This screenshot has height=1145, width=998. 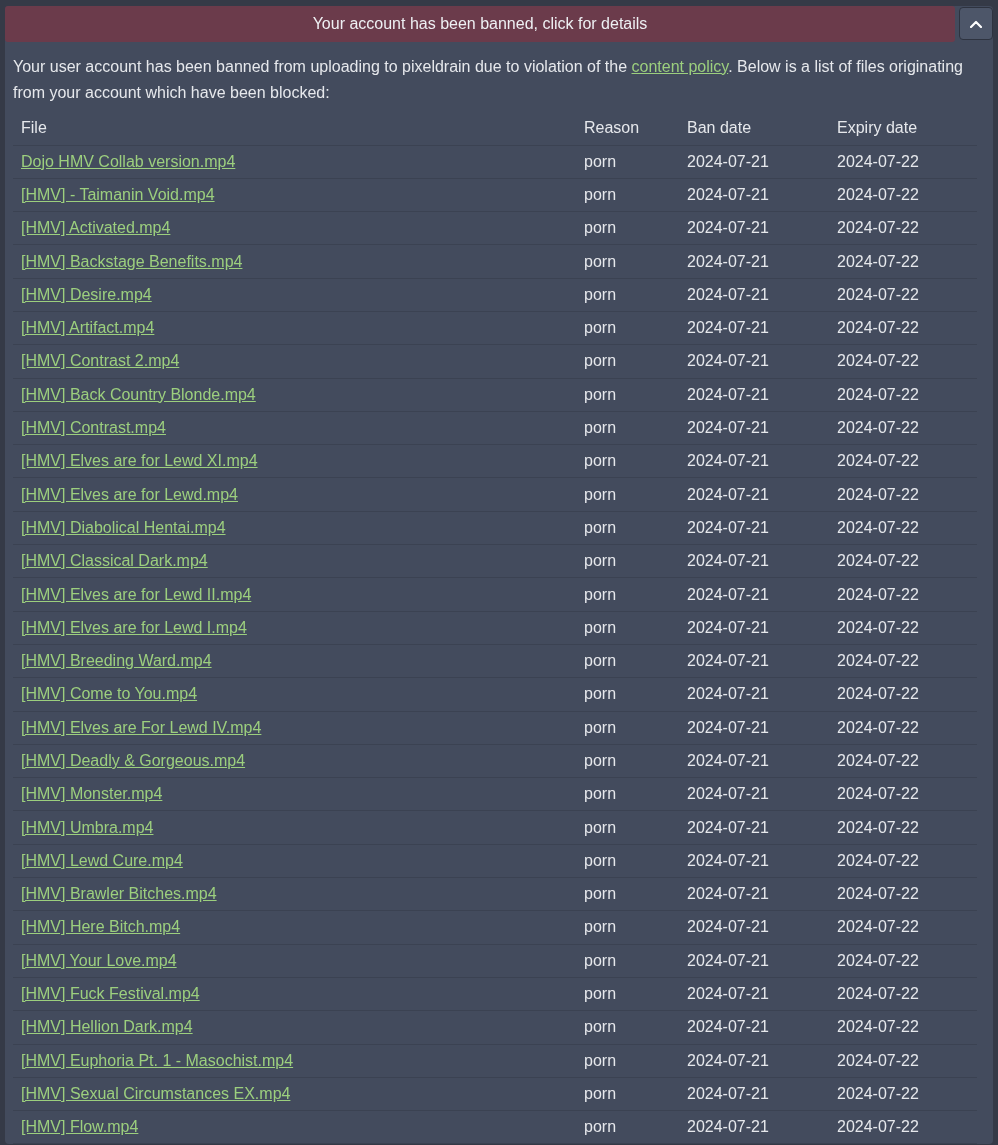 I want to click on file-link: [HMV] Contrast 2.mp4, so click(x=100, y=361).